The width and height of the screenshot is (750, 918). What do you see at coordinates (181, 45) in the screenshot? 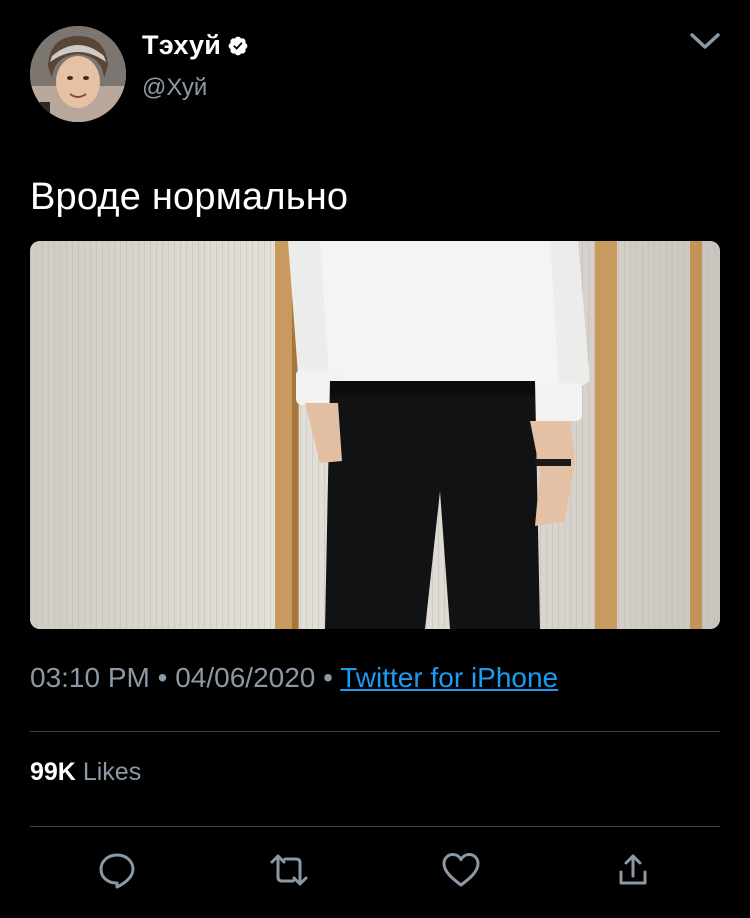
I see `display-name: Тэхуй` at bounding box center [181, 45].